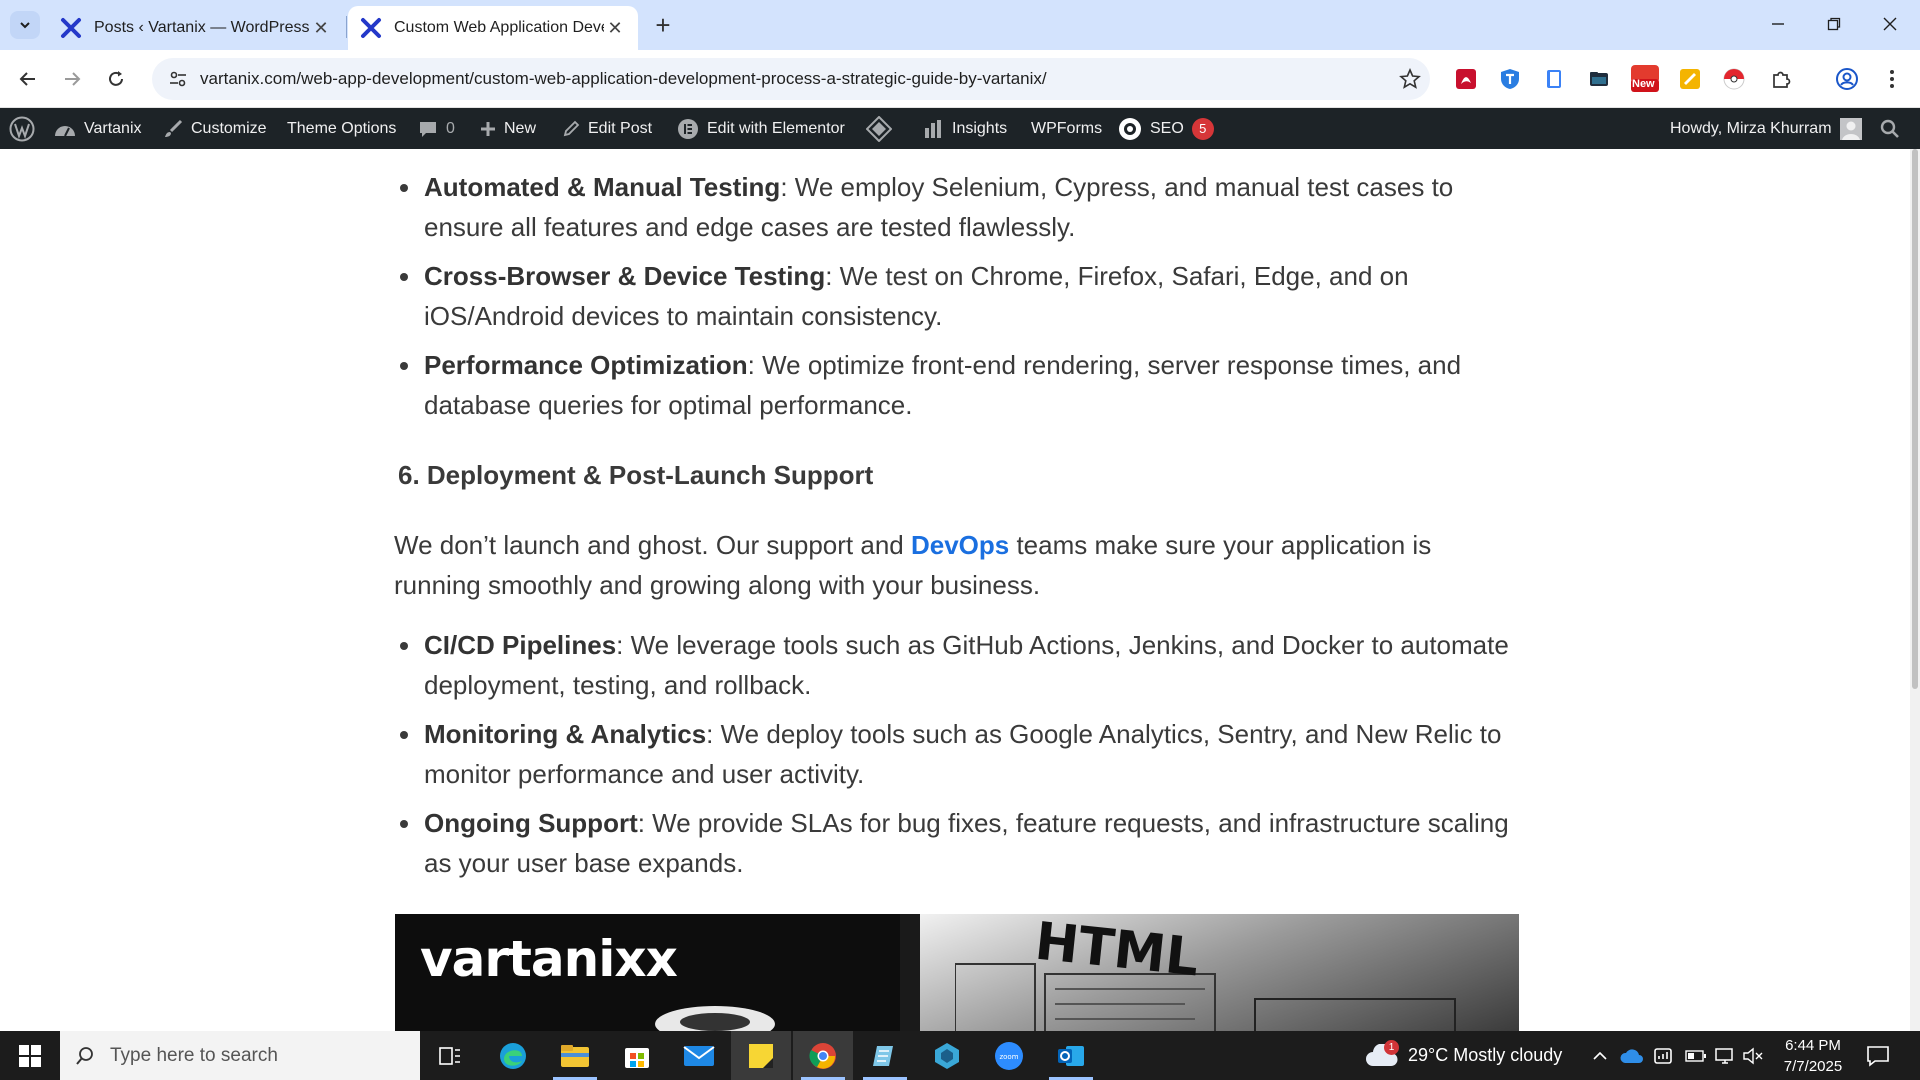  I want to click on cloud-icon: 1, so click(1382, 1053).